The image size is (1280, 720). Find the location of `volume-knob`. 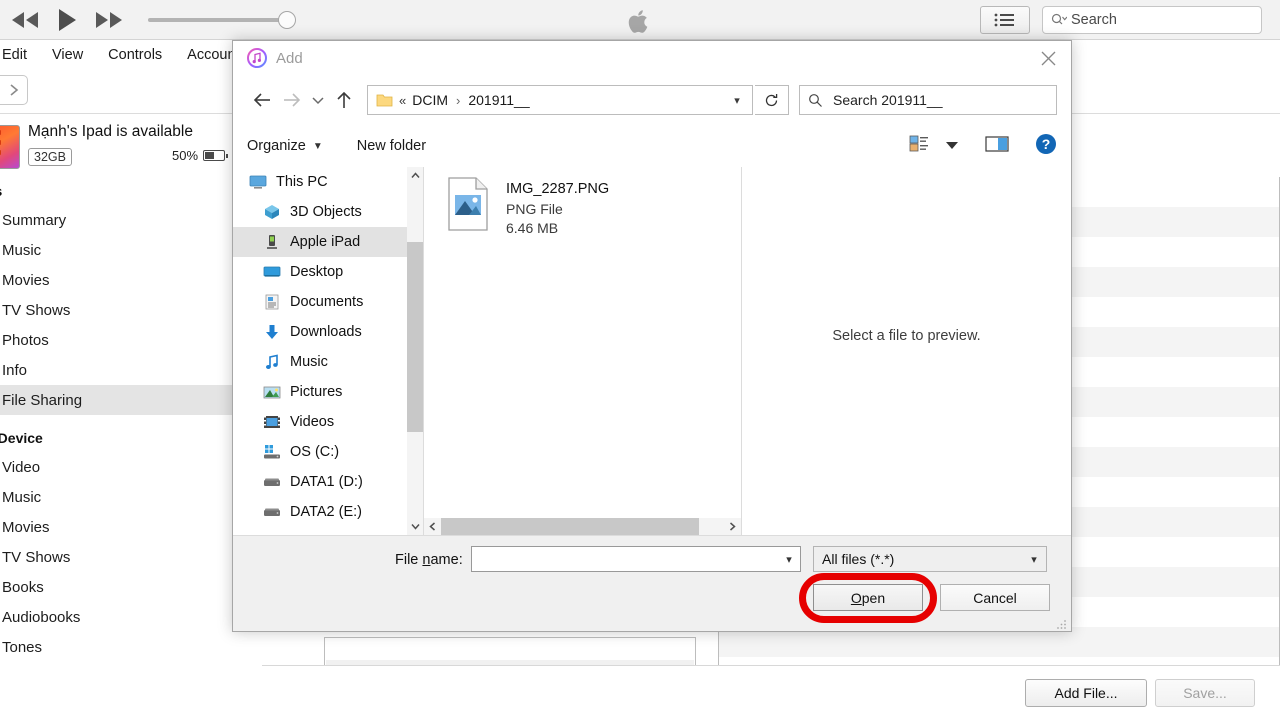

volume-knob is located at coordinates (287, 20).